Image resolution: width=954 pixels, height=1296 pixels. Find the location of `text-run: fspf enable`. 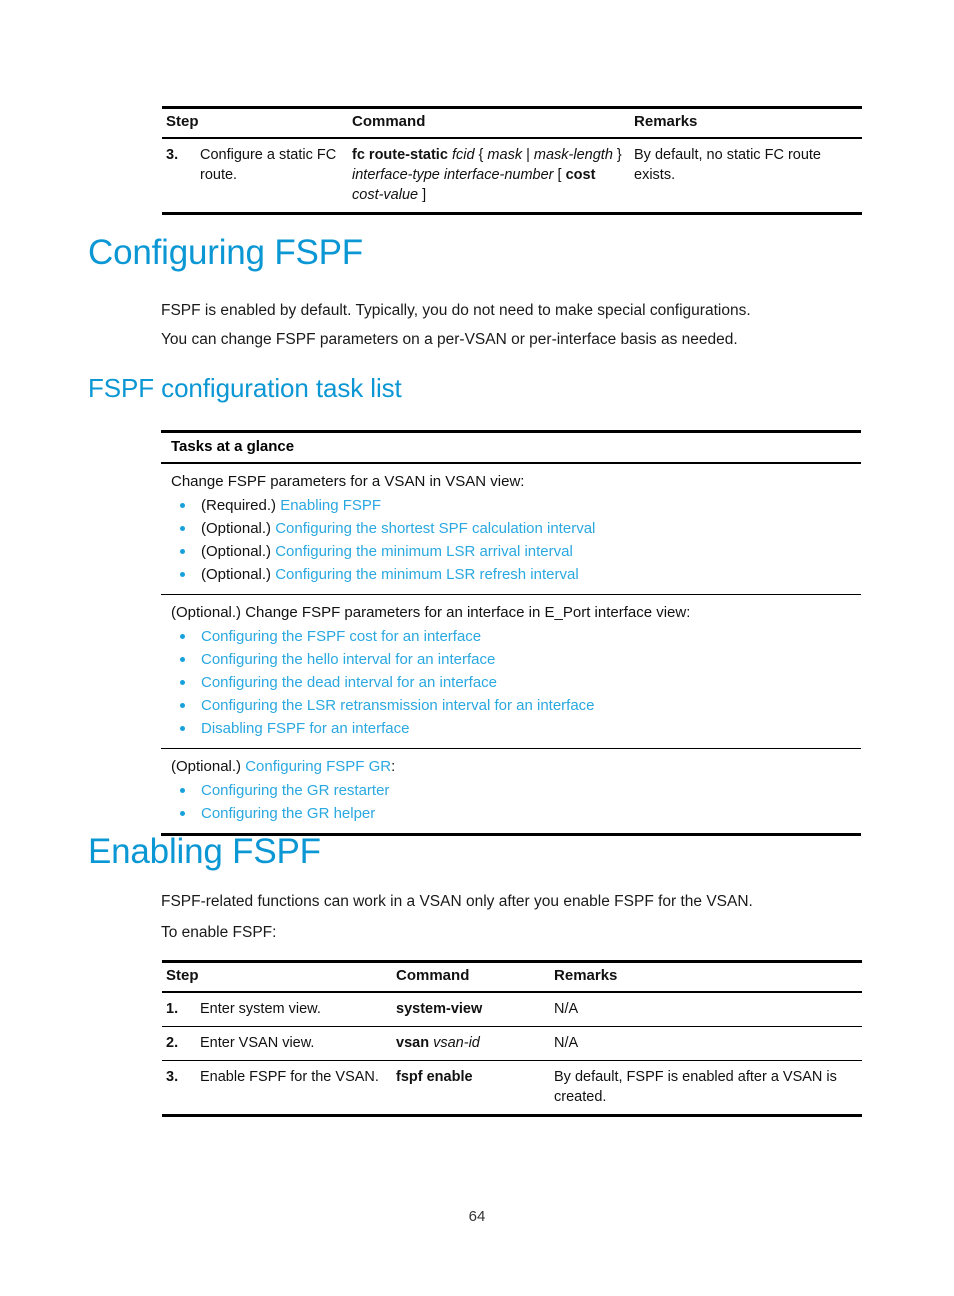

text-run: fspf enable is located at coordinates (434, 1077).